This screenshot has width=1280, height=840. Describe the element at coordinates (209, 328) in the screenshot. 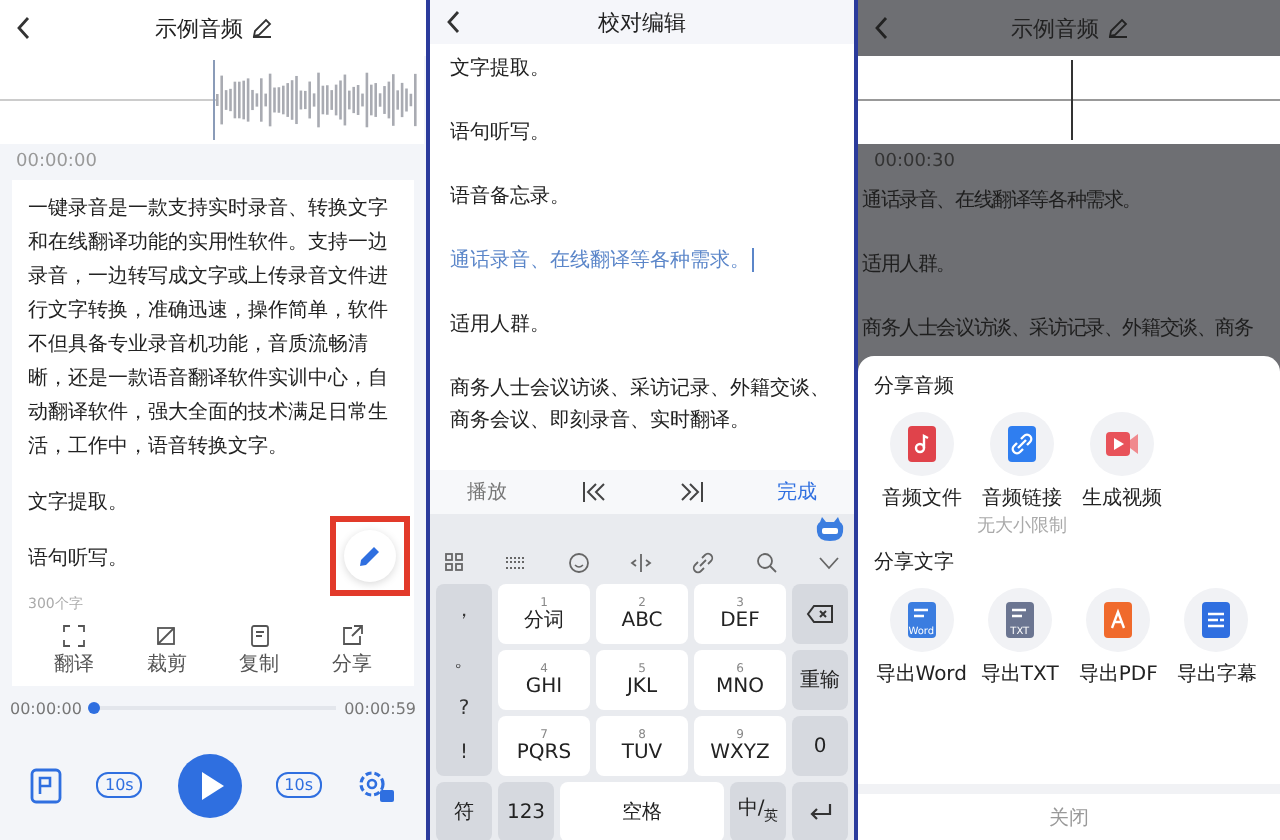

I see `transcript-paragraph: 一键录音是一款支持实时录音、转换文字和在线翻译功能的实用性软件。支持一边录音，一边转写成文字或上传录音文件进行文字转换，准确迅速，操作简单，软件不但具备专业录音机功能，音质流畅清晰，还是一款语音翻译软件实训中心，自动翻译软件，强大全面的技术满足日常生活，工作中，语音转换文字。` at that location.